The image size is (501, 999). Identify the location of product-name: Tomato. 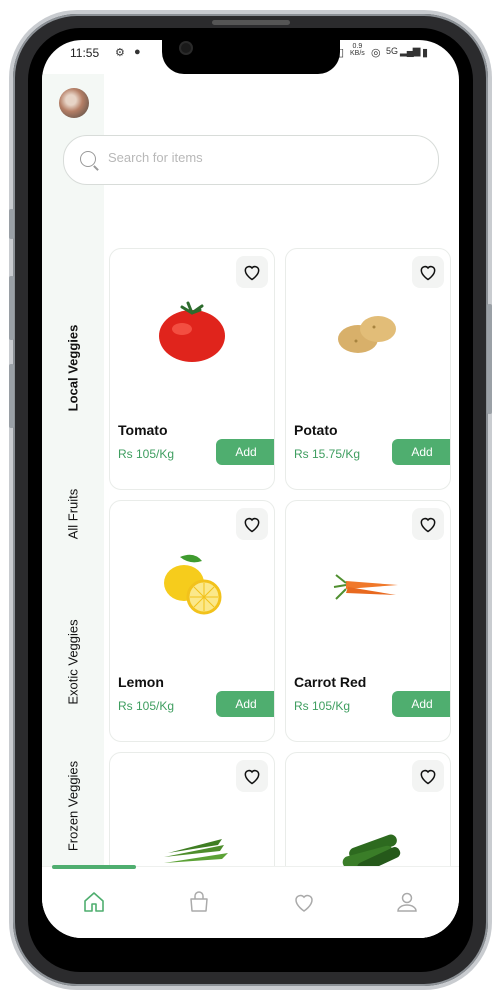
(143, 430).